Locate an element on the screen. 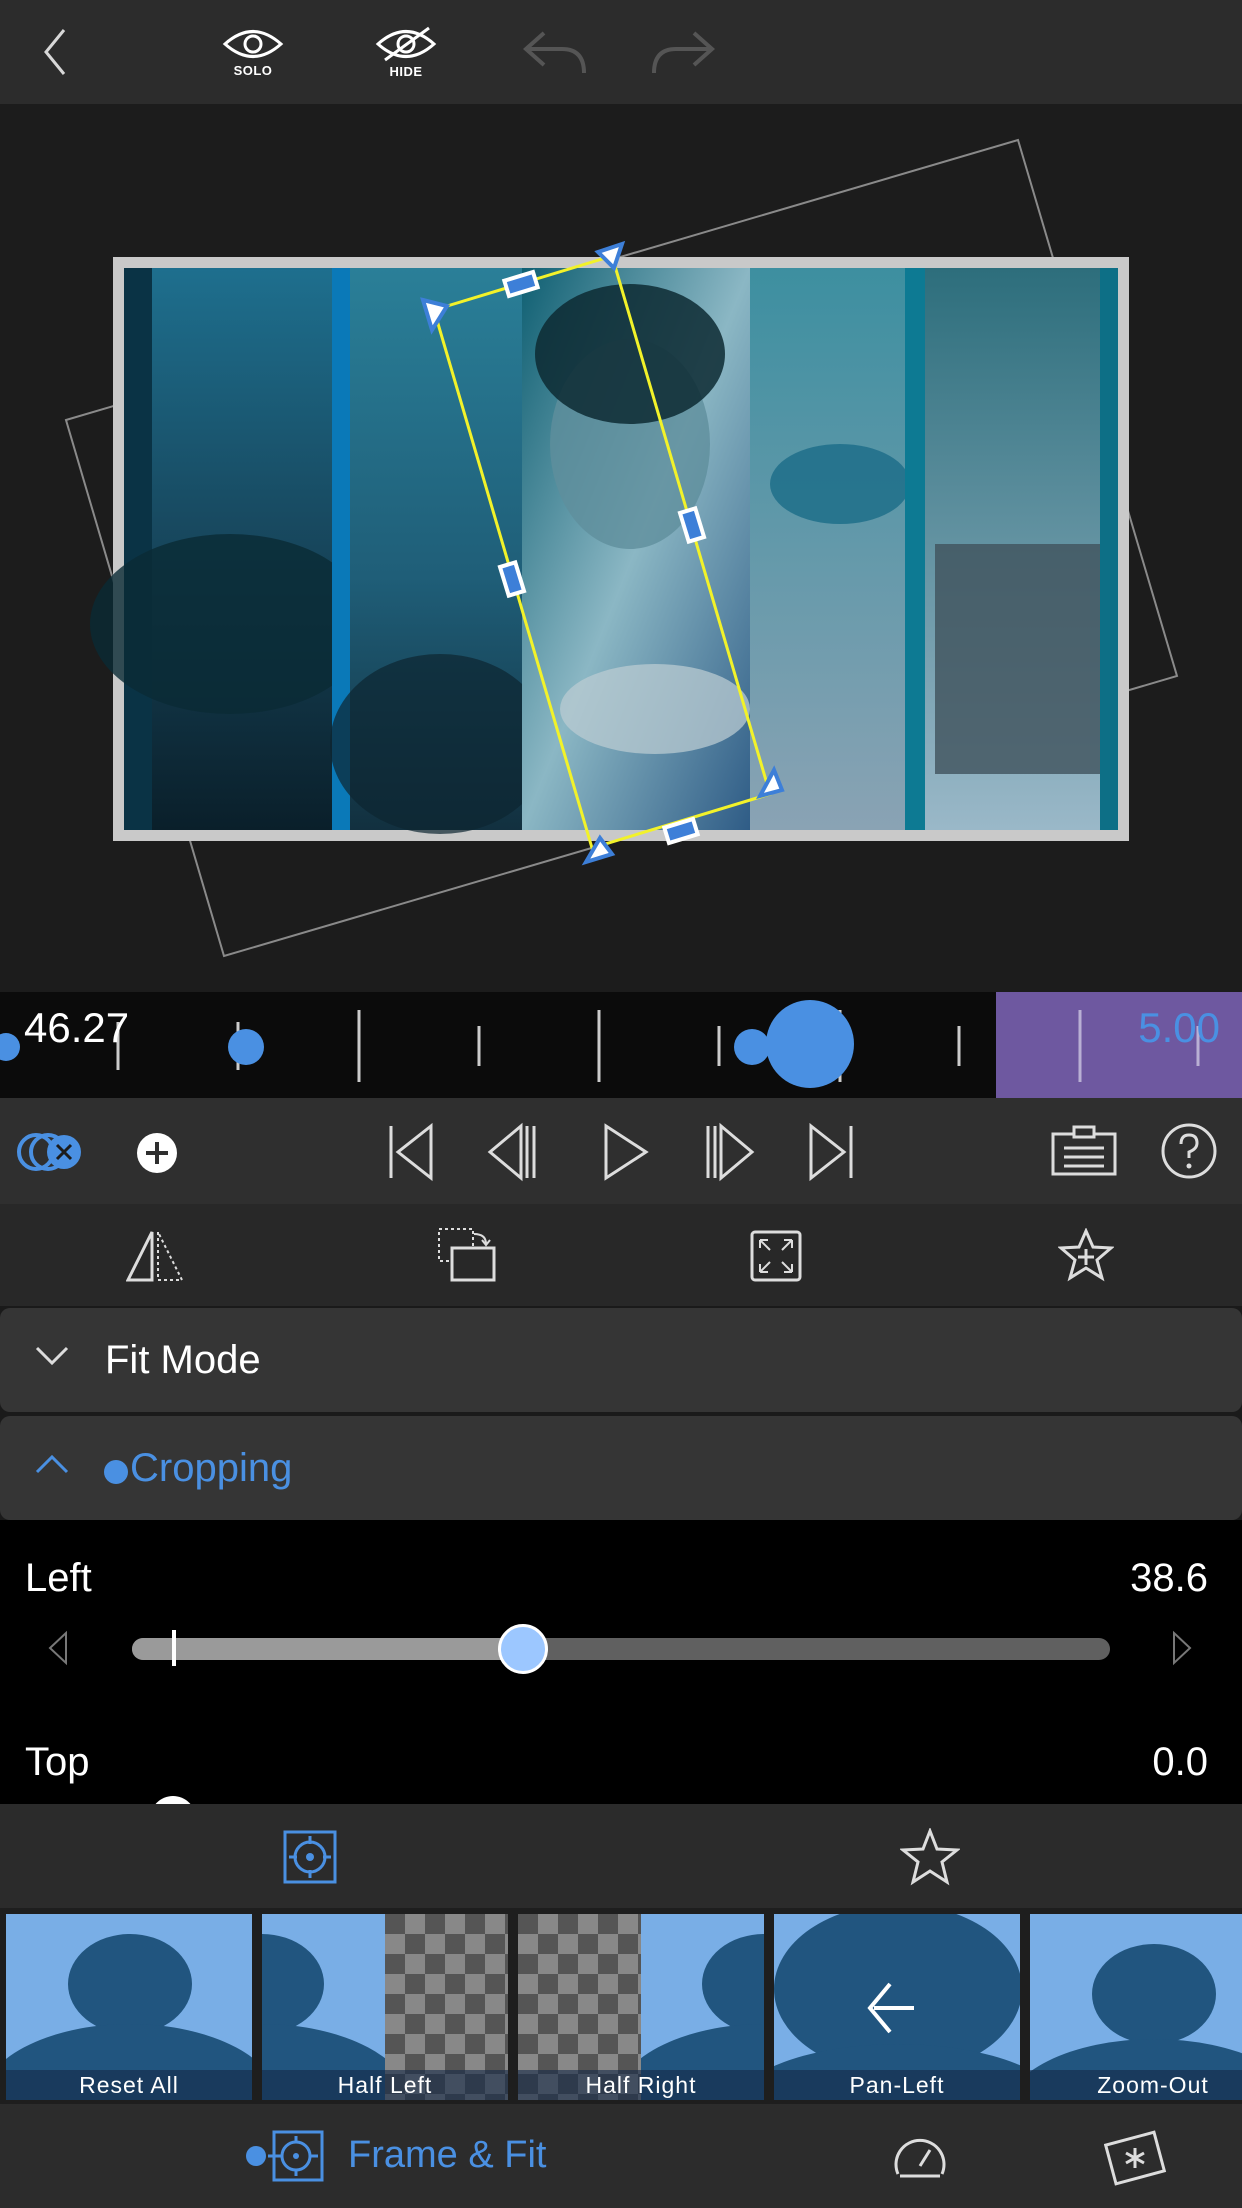 This screenshot has width=1242, height=2208. keyboard-shape is located at coordinates (1017, 659).